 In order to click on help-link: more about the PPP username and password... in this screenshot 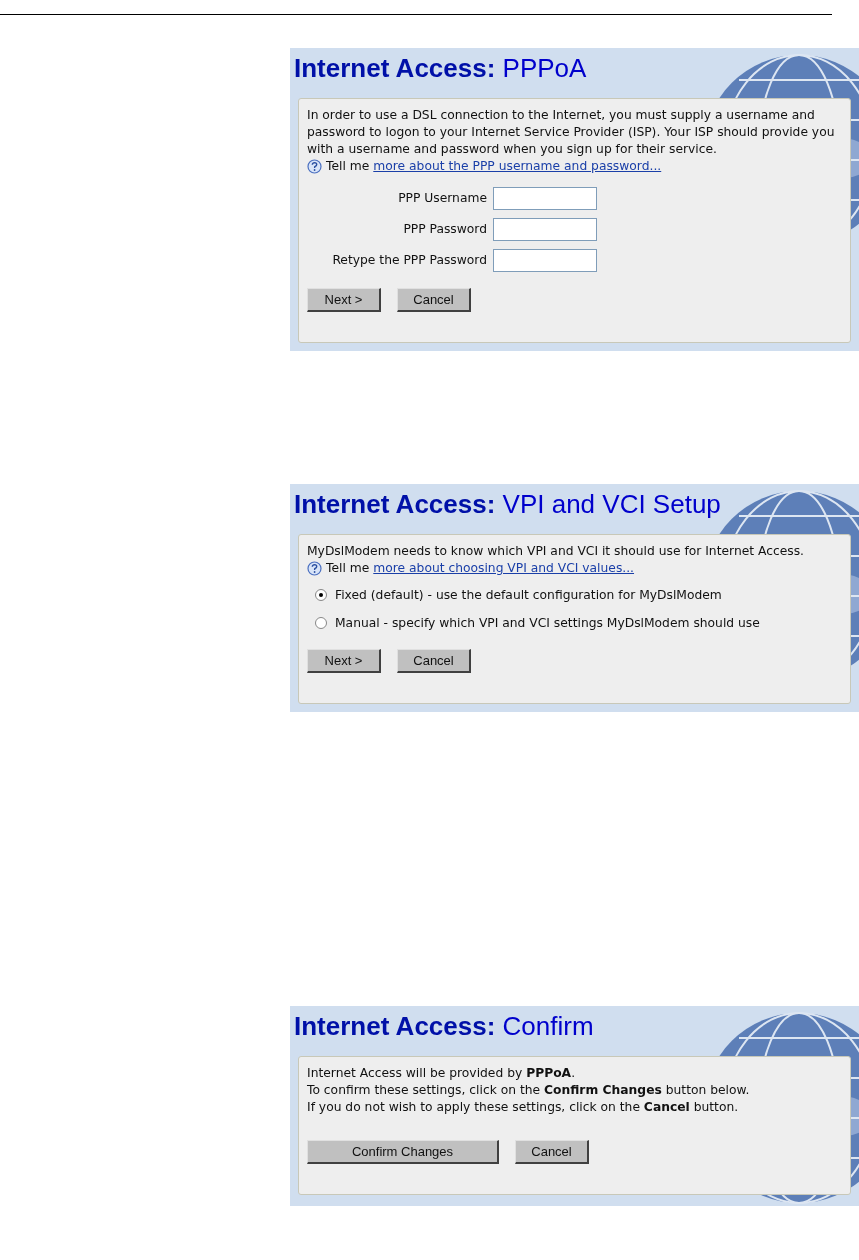, I will do `click(517, 166)`.